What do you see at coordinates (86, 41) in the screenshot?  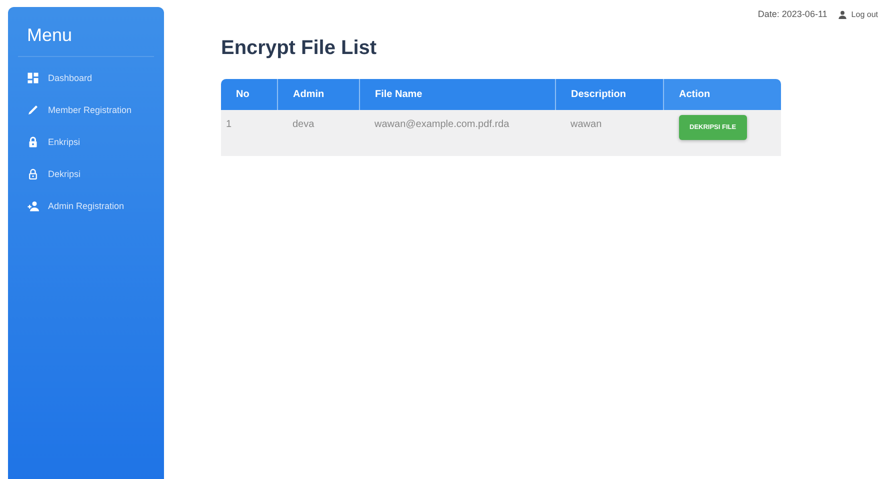 I see `menu-title: Menu` at bounding box center [86, 41].